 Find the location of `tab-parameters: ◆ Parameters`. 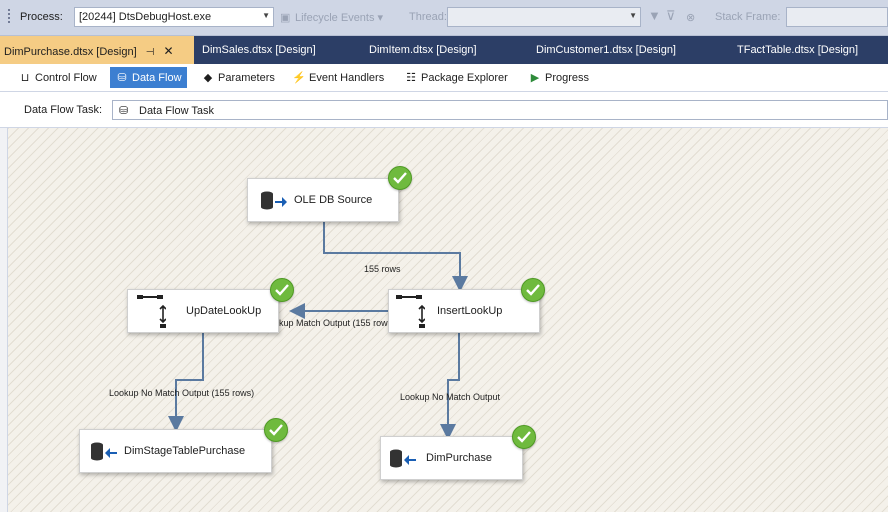

tab-parameters: ◆ Parameters is located at coordinates (238, 77).